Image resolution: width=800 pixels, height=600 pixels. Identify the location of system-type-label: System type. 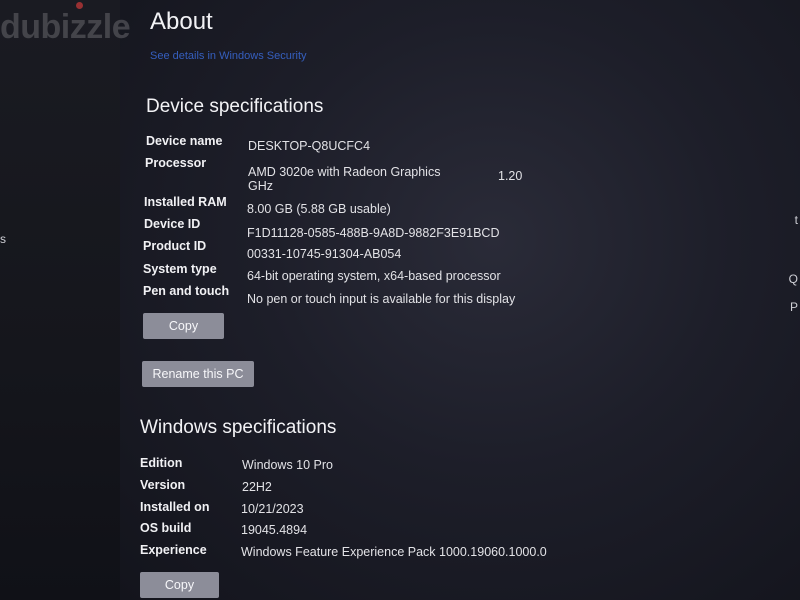
(180, 269).